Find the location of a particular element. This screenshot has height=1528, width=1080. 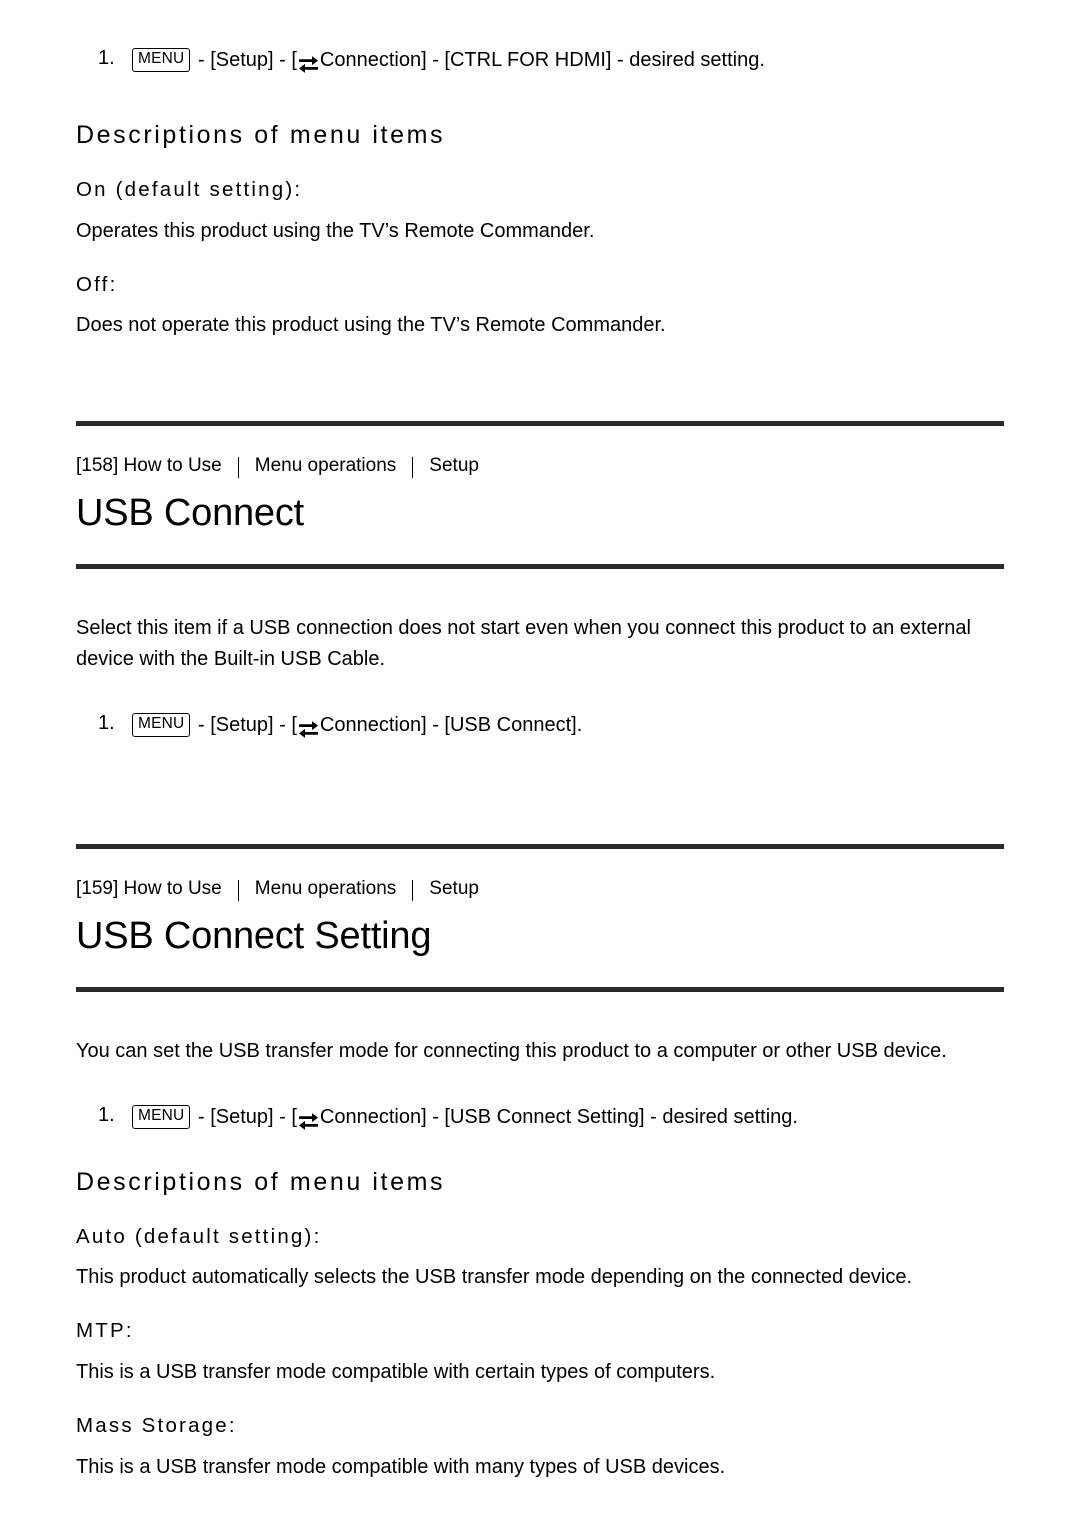

menu-item-label-mtp: MTP: is located at coordinates (105, 1331).